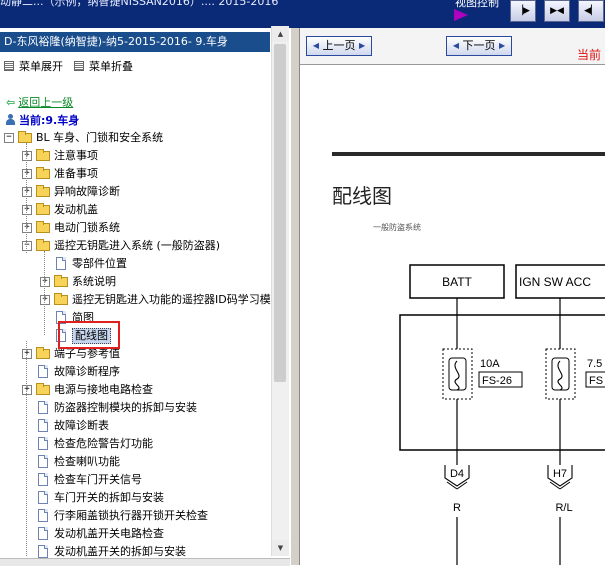  I want to click on pane-right-icon: ▕▶, so click(523, 11).